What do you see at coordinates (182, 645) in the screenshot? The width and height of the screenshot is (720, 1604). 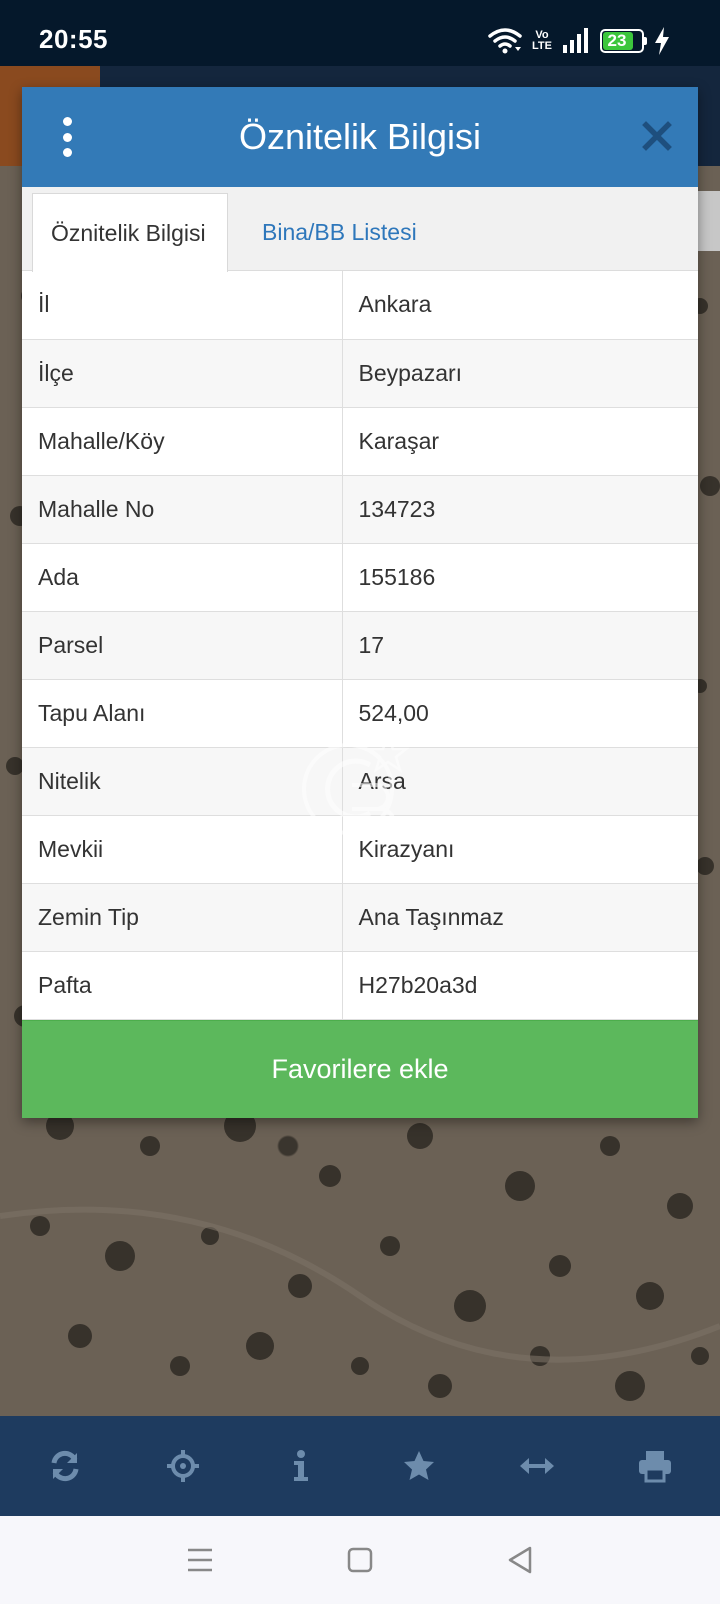 I see `row-key: Parsel` at bounding box center [182, 645].